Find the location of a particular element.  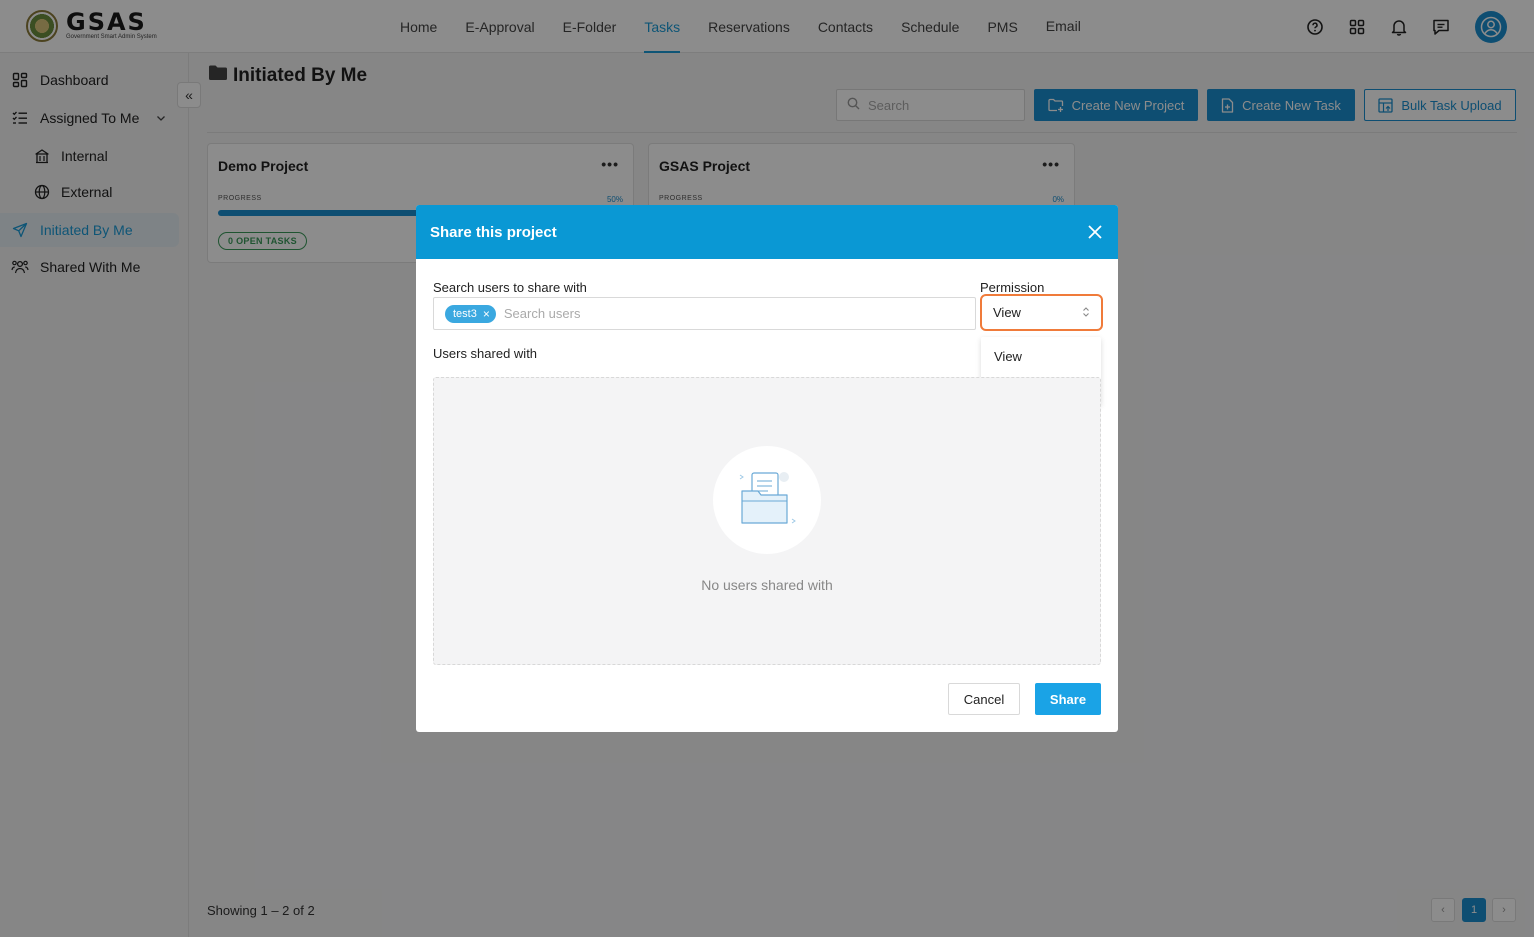

users-shared-label: Users shared with is located at coordinates (485, 353).